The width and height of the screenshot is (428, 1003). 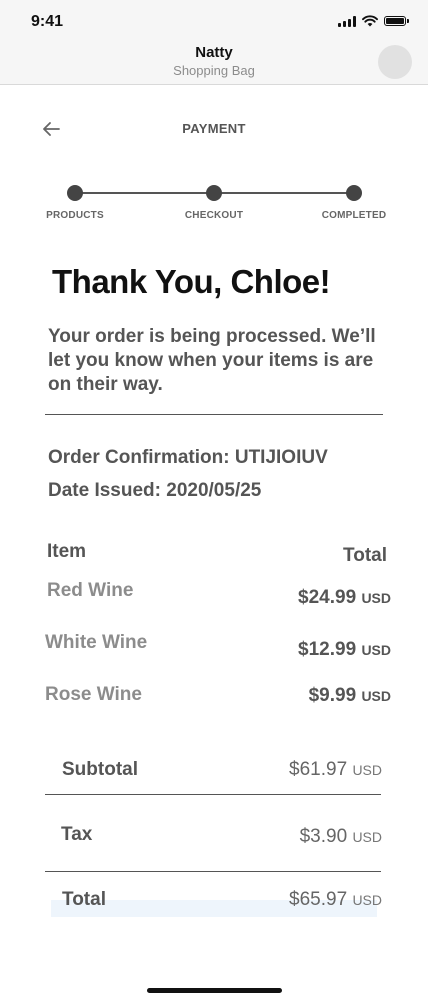 I want to click on date-value: 2020/05/25, so click(x=214, y=490).